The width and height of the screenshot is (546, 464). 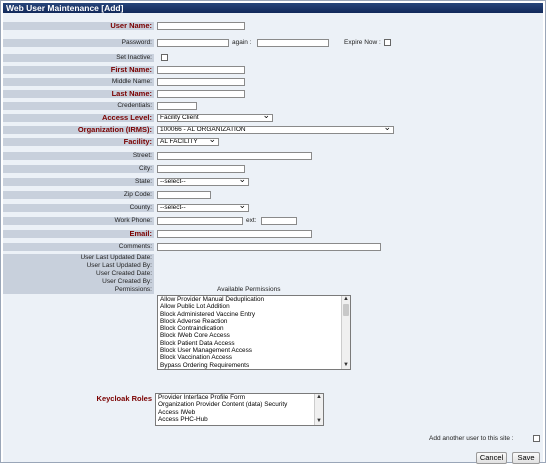 What do you see at coordinates (254, 357) in the screenshot?
I see `permission-option: Block Vaccination Access` at bounding box center [254, 357].